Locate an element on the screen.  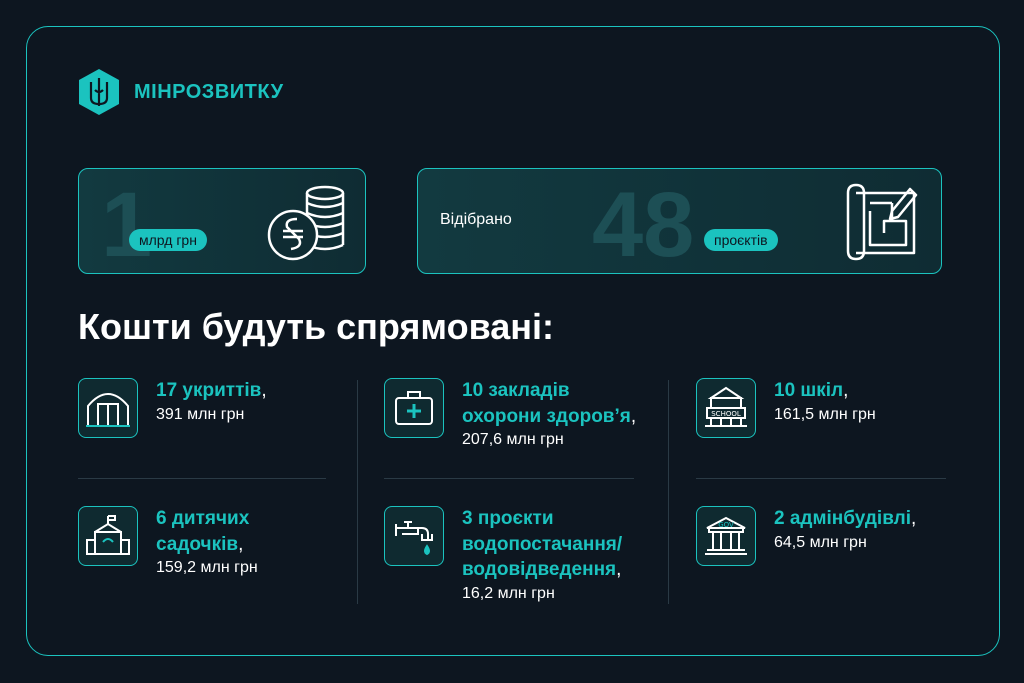
gov-building-icon: GOV is located at coordinates (726, 536).